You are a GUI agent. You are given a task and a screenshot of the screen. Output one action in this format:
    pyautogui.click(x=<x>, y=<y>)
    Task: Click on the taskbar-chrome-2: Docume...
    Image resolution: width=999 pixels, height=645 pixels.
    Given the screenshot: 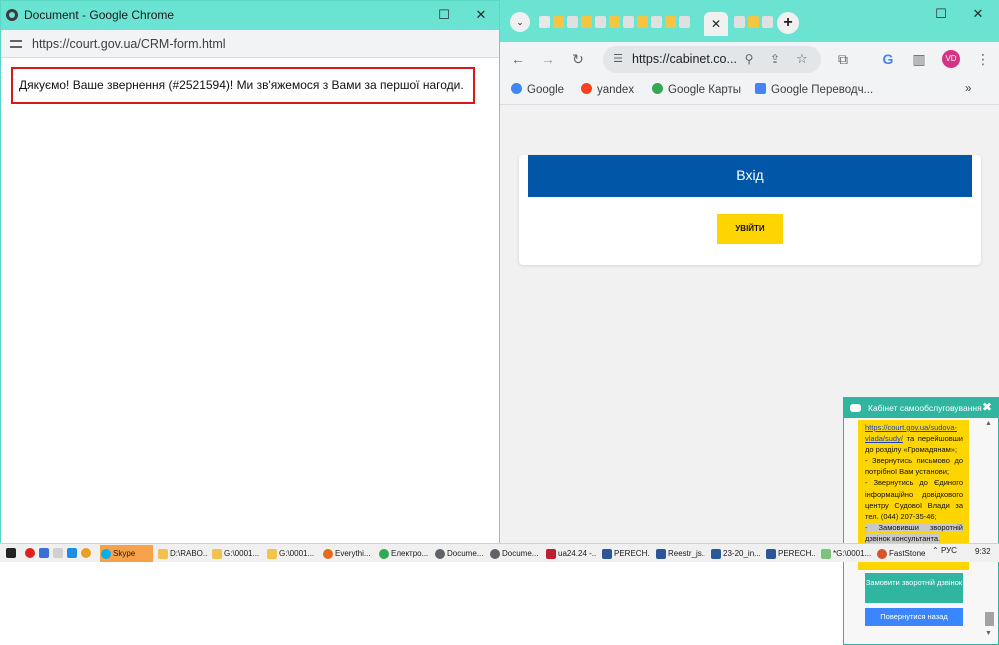 What is the action you would take?
    pyautogui.click(x=460, y=553)
    